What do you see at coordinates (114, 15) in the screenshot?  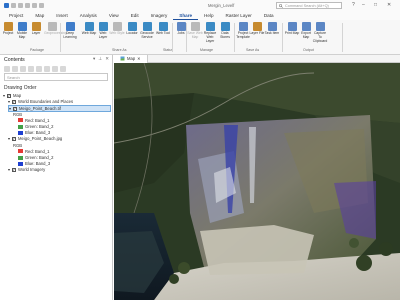 I see `tab-view: View` at bounding box center [114, 15].